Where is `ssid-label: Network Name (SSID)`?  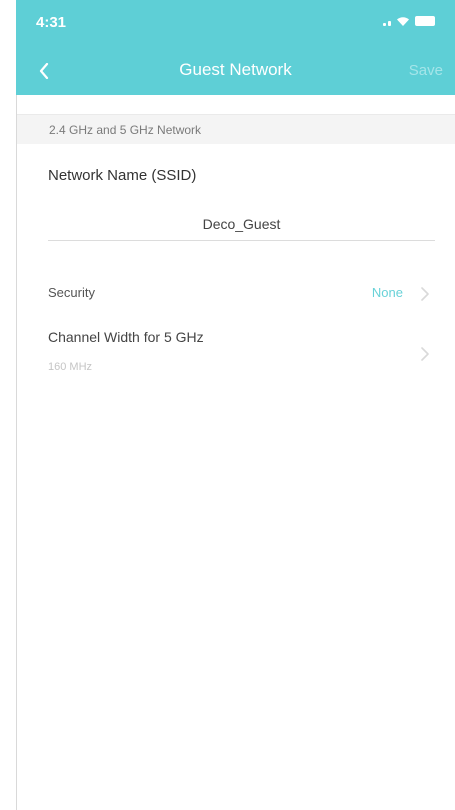
ssid-label: Network Name (SSID) is located at coordinates (122, 175).